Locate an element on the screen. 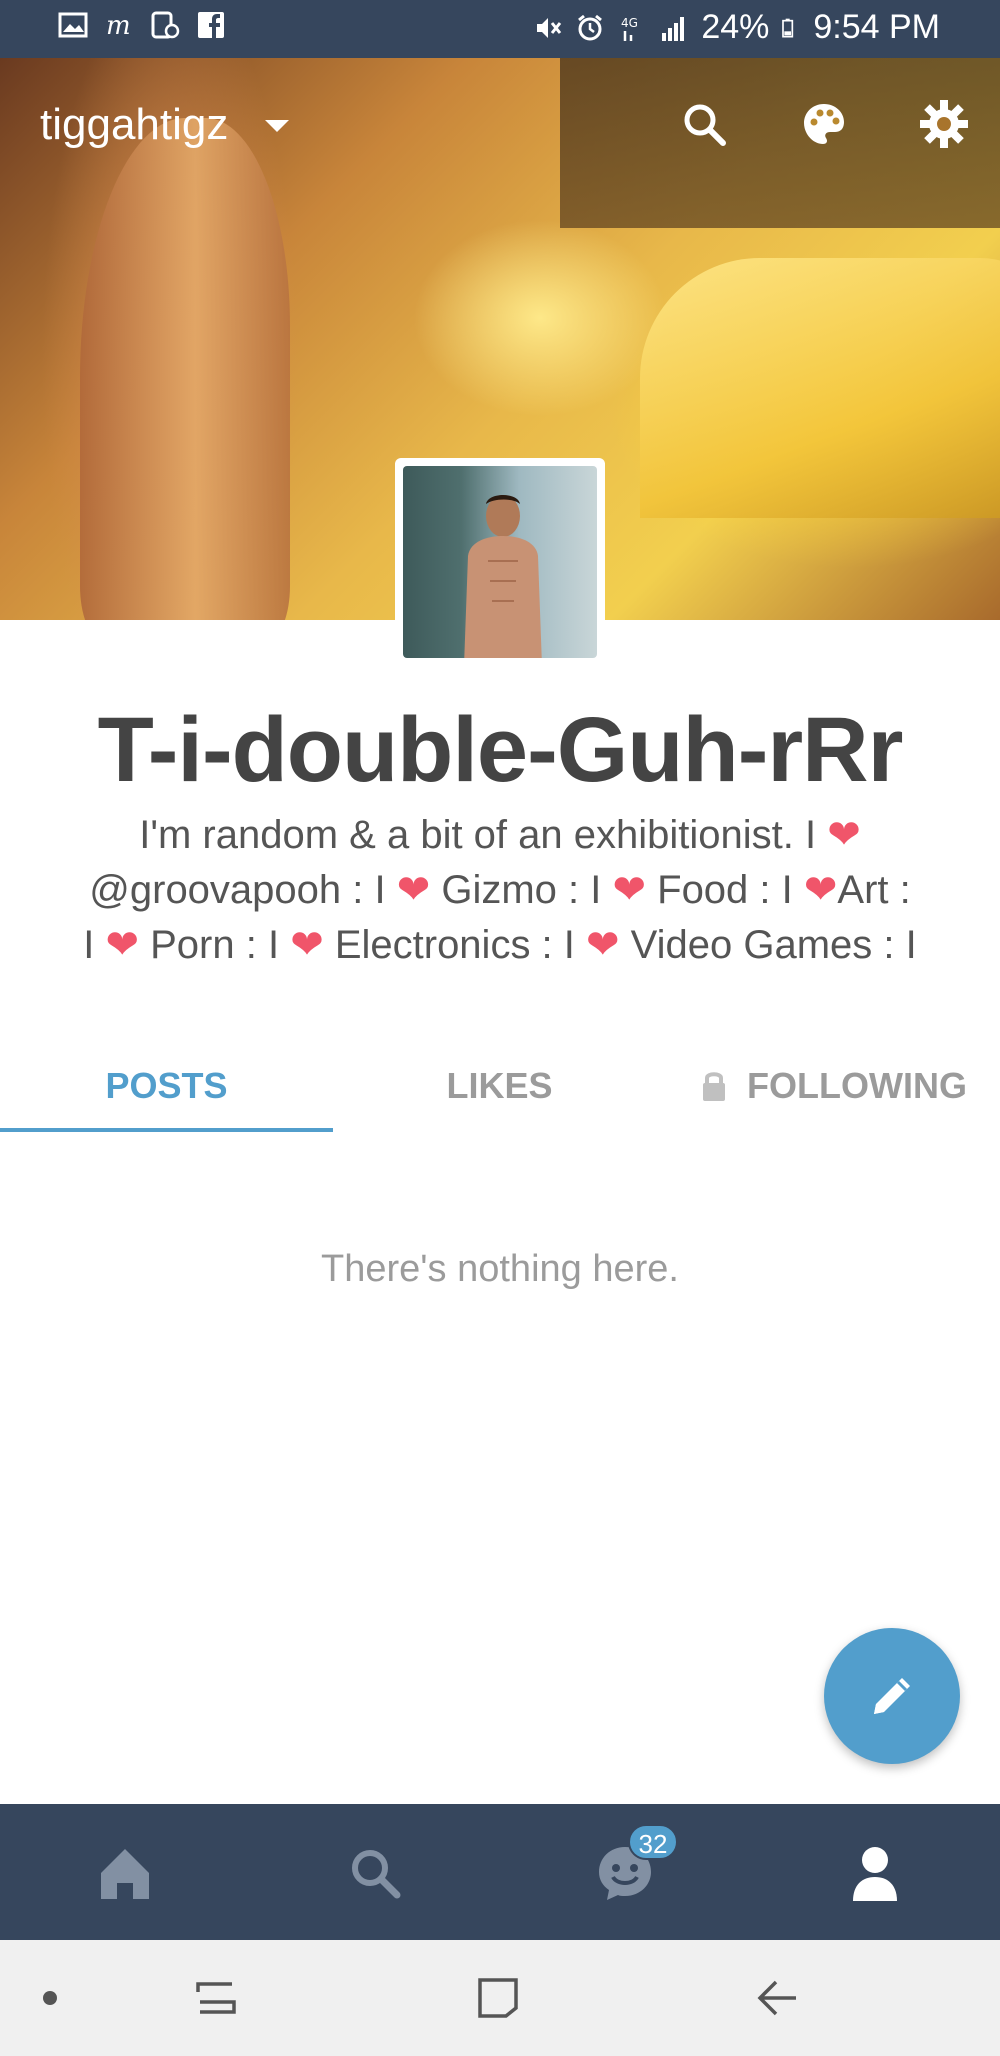 The width and height of the screenshot is (1000, 2056). blog-title: T-i-double-Guh-rRr is located at coordinates (500, 750).